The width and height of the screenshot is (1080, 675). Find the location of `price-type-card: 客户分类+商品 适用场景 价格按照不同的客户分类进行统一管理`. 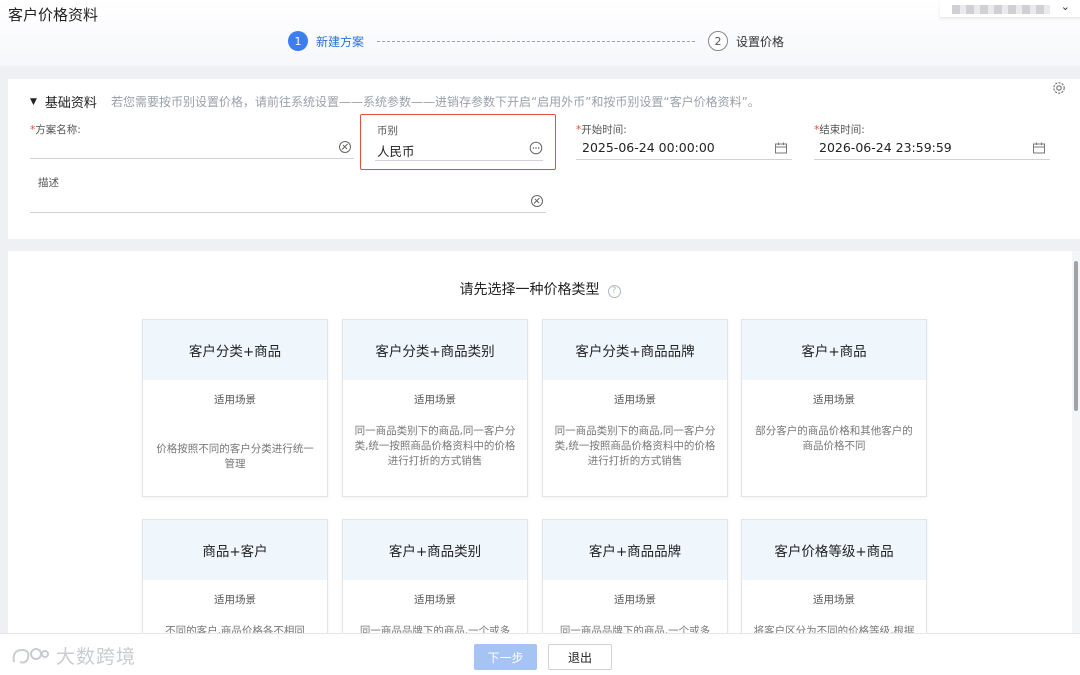

price-type-card: 客户分类+商品 适用场景 价格按照不同的客户分类进行统一管理 is located at coordinates (235, 408).